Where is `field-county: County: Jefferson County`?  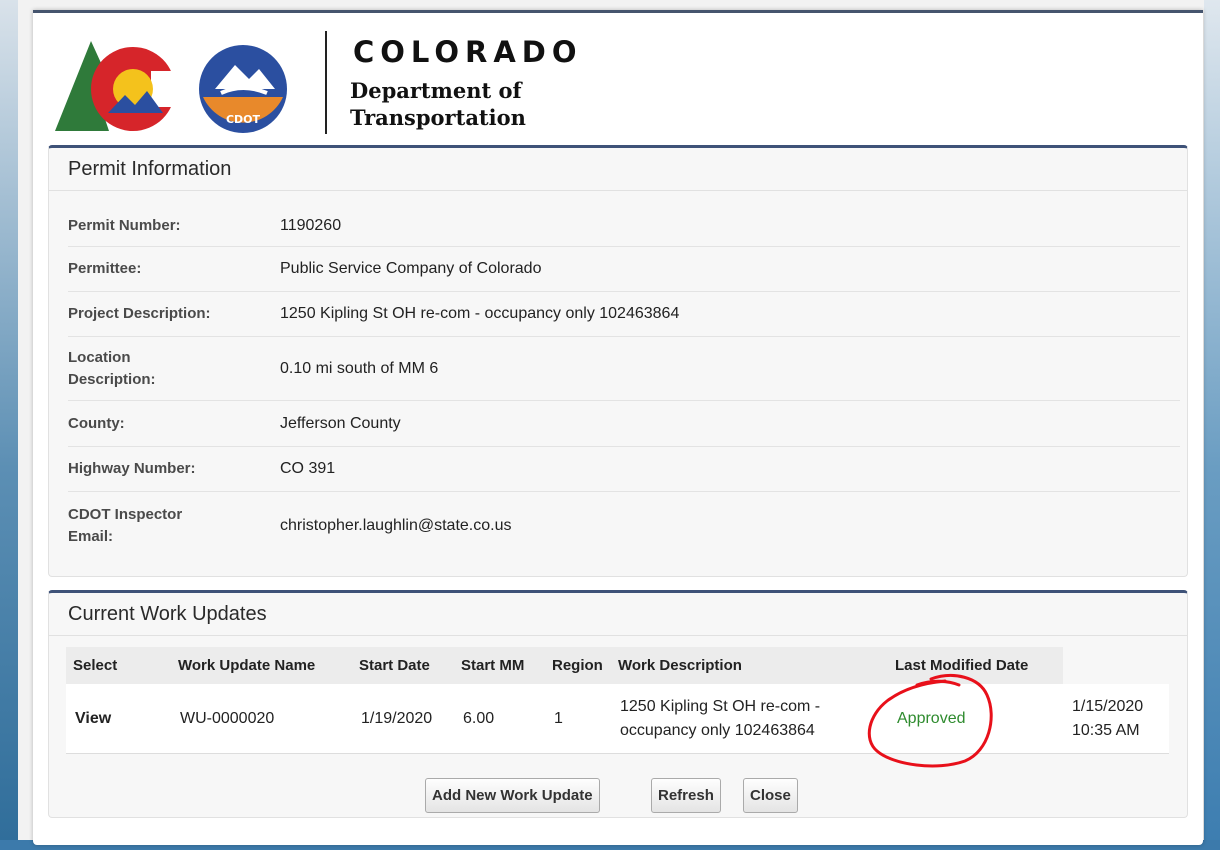 field-county: County: Jefferson County is located at coordinates (624, 424).